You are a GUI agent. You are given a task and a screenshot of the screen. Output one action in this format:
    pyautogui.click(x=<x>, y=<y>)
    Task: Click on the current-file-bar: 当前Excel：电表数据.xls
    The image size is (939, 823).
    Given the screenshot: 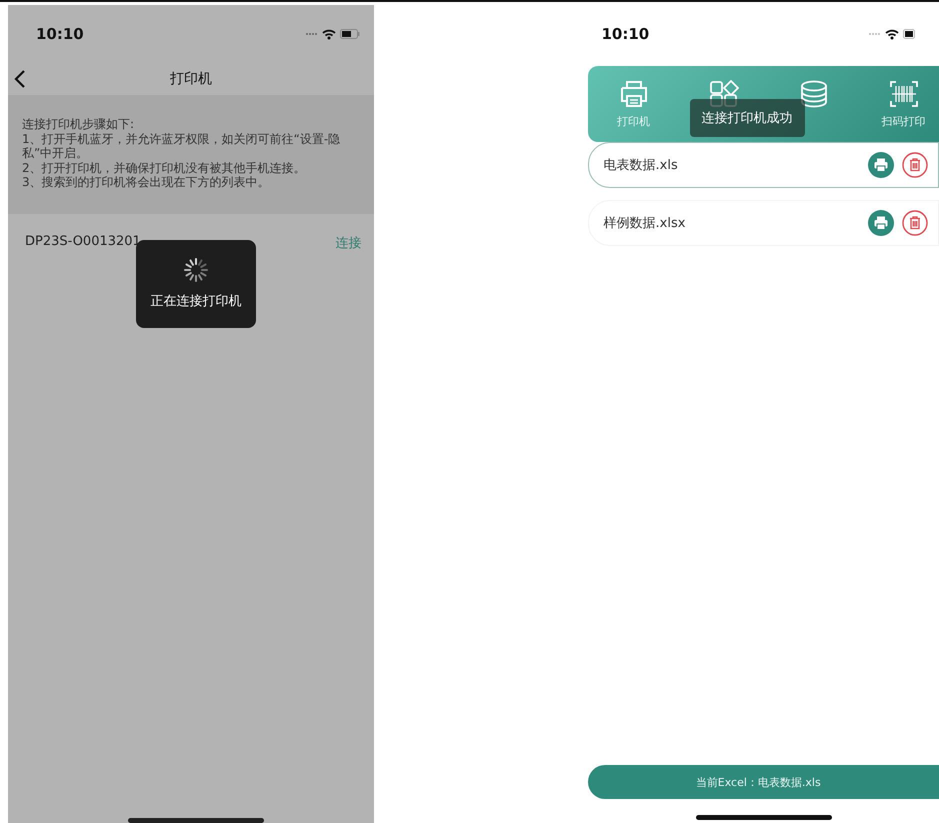 What is the action you would take?
    pyautogui.click(x=763, y=782)
    